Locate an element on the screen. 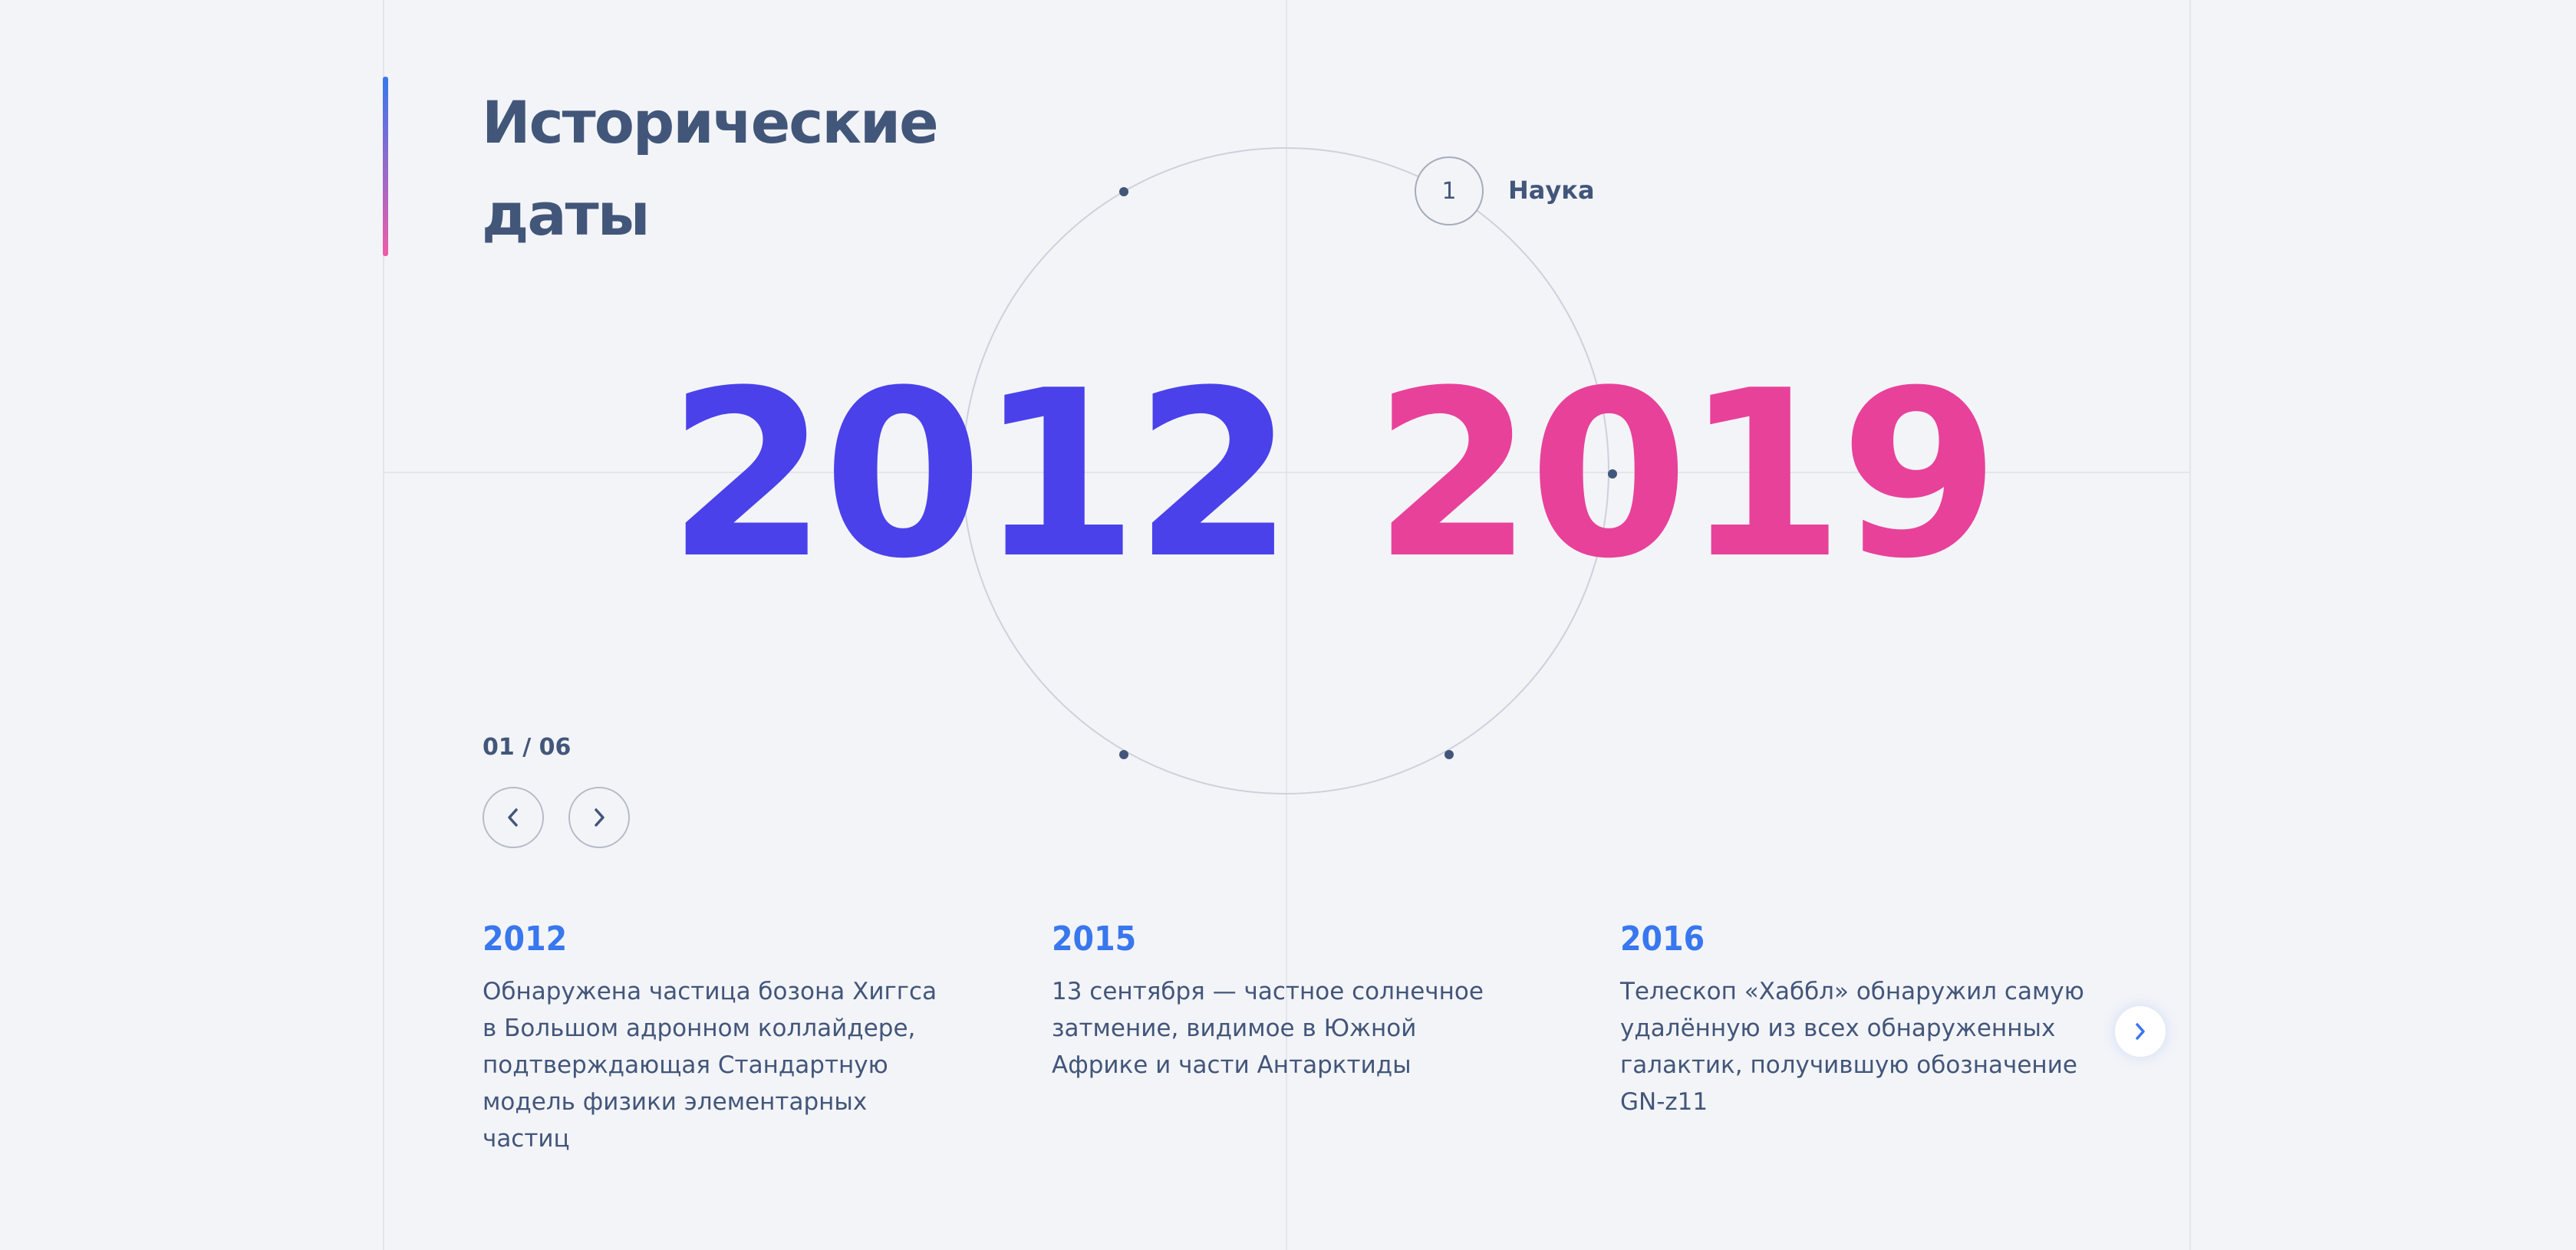 Image resolution: width=2576 pixels, height=1250 pixels. page-title-line-2: даты is located at coordinates (566, 214).